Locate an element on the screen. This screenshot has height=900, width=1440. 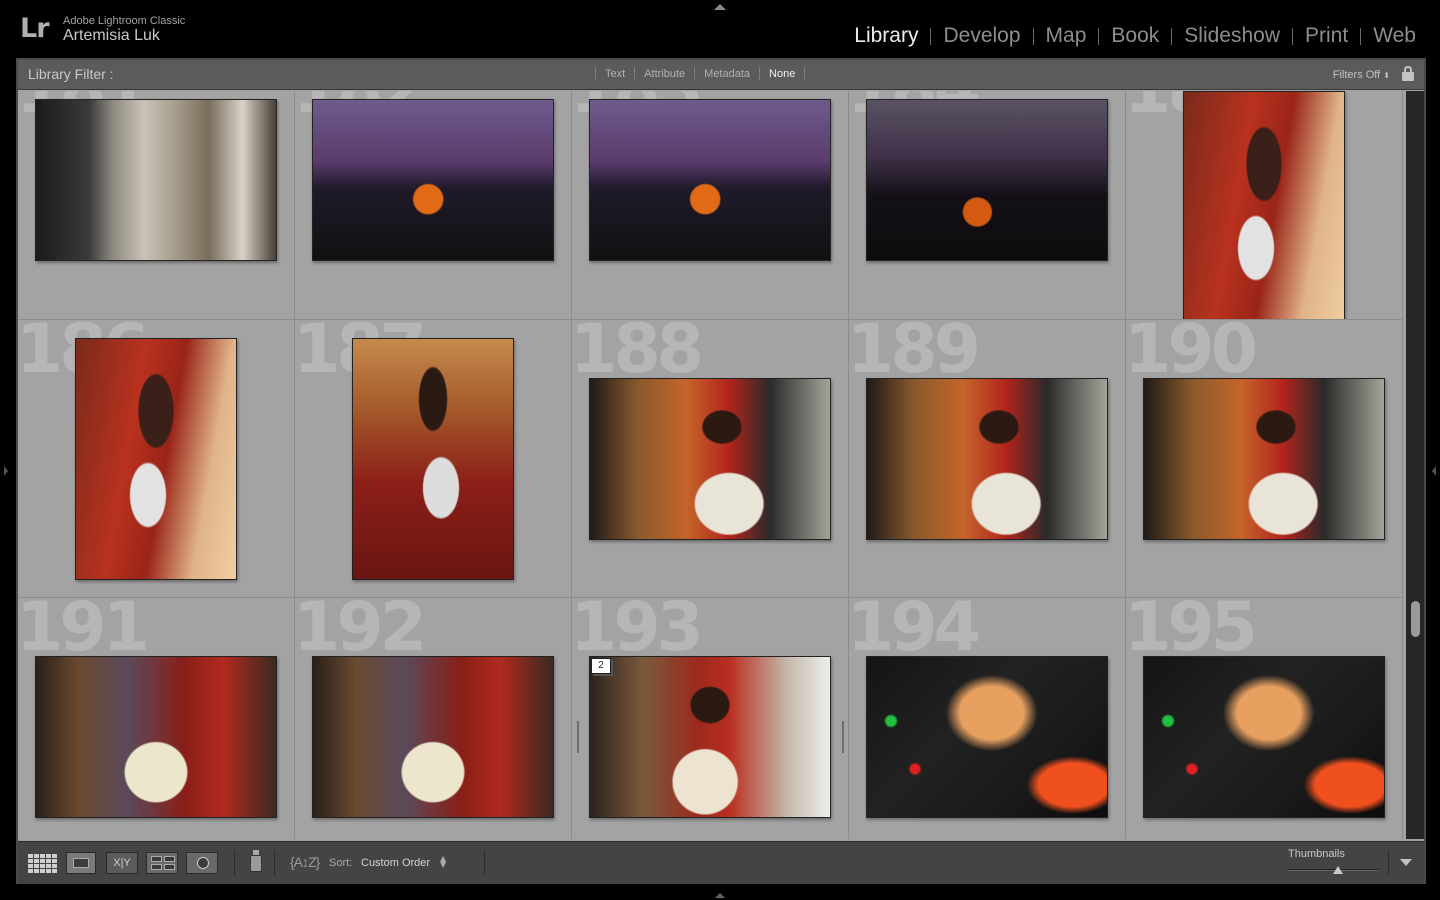
grid-cell: 189 is located at coordinates (987, 459).